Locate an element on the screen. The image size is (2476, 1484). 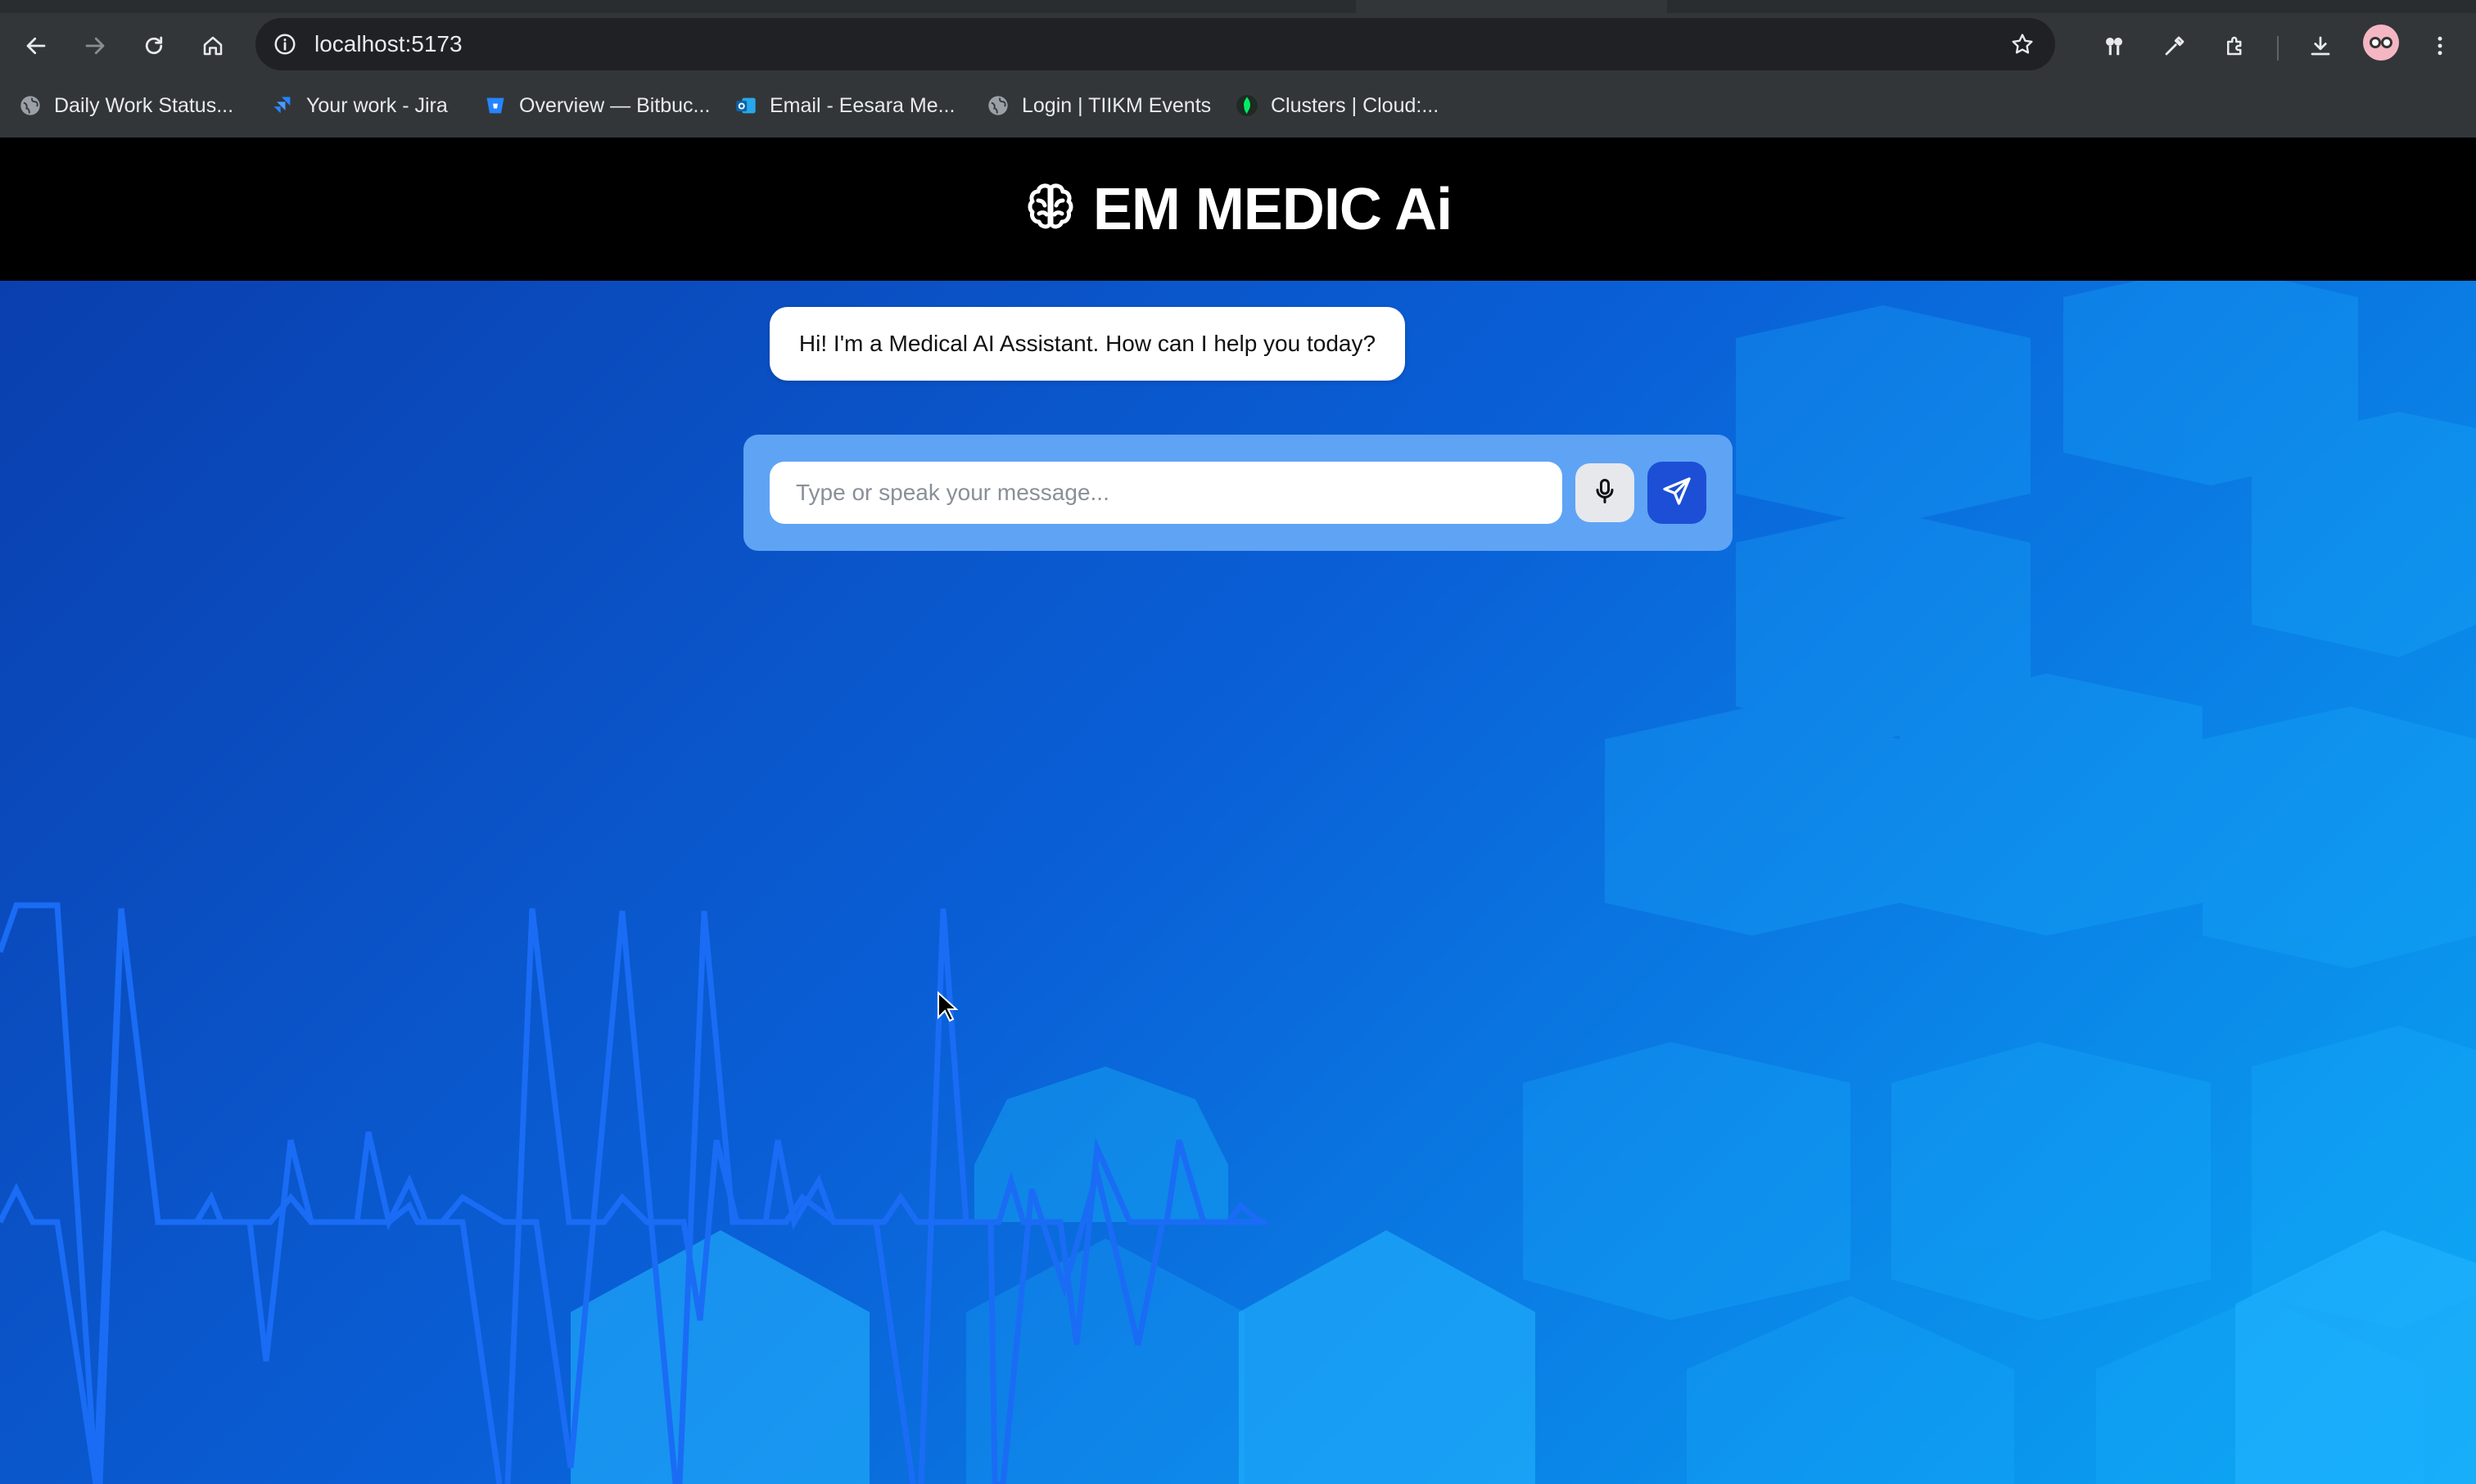
app-title: EM MEDIC Ai is located at coordinates (1273, 209).